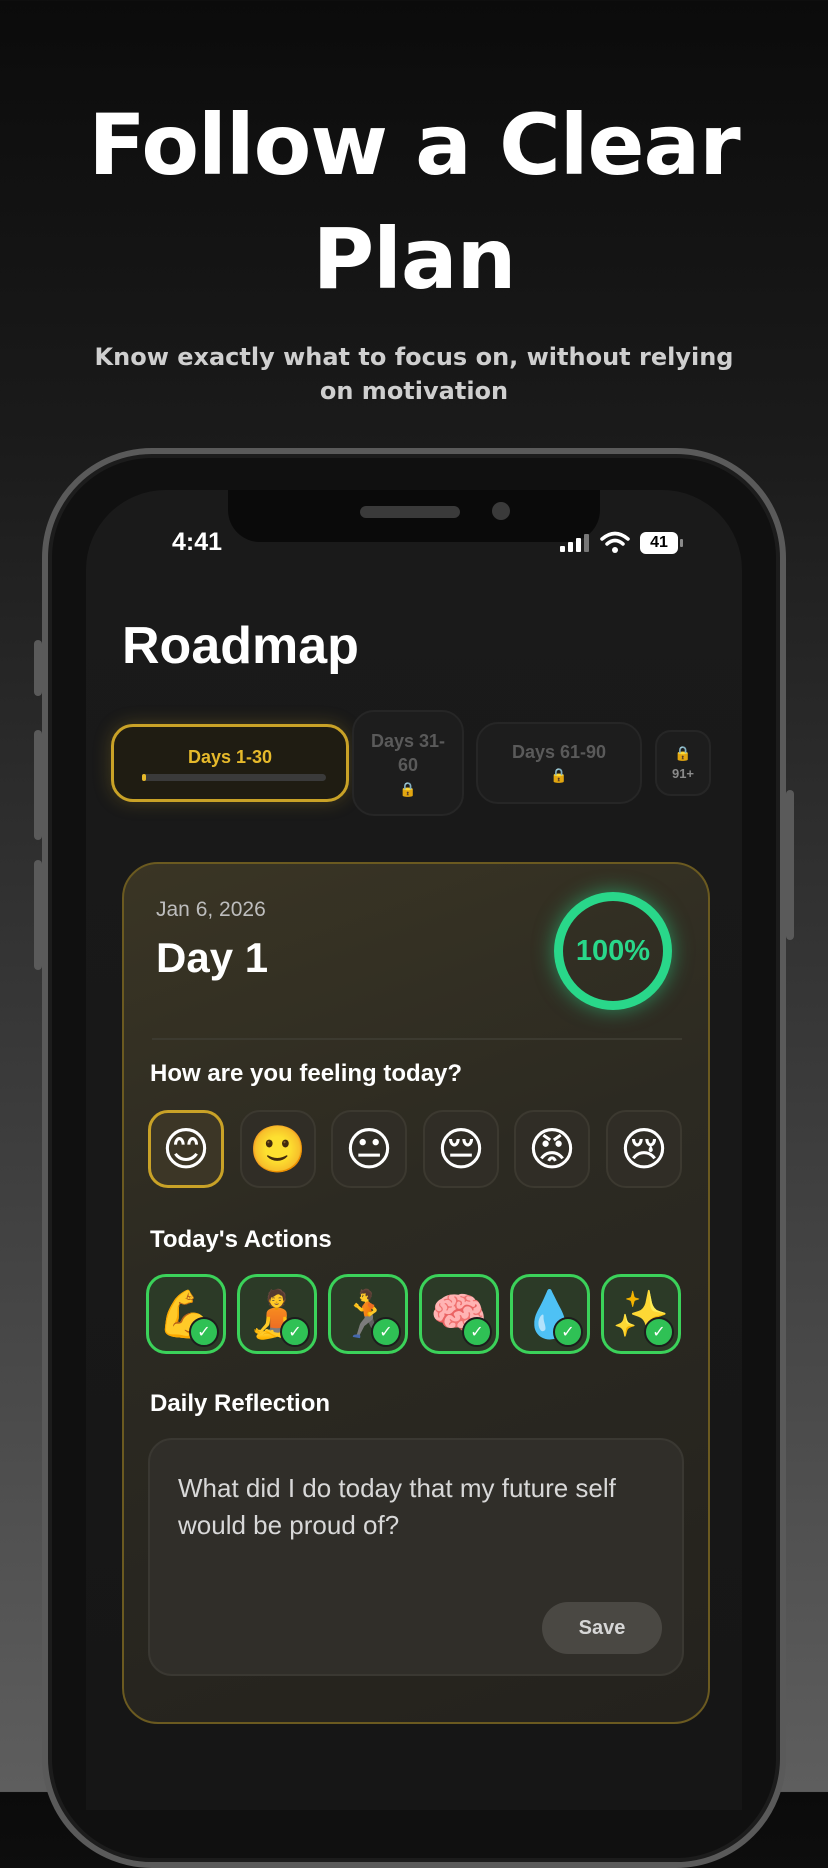 Image resolution: width=828 pixels, height=1868 pixels. What do you see at coordinates (306, 1073) in the screenshot?
I see `mood-question: How are you feeling today?` at bounding box center [306, 1073].